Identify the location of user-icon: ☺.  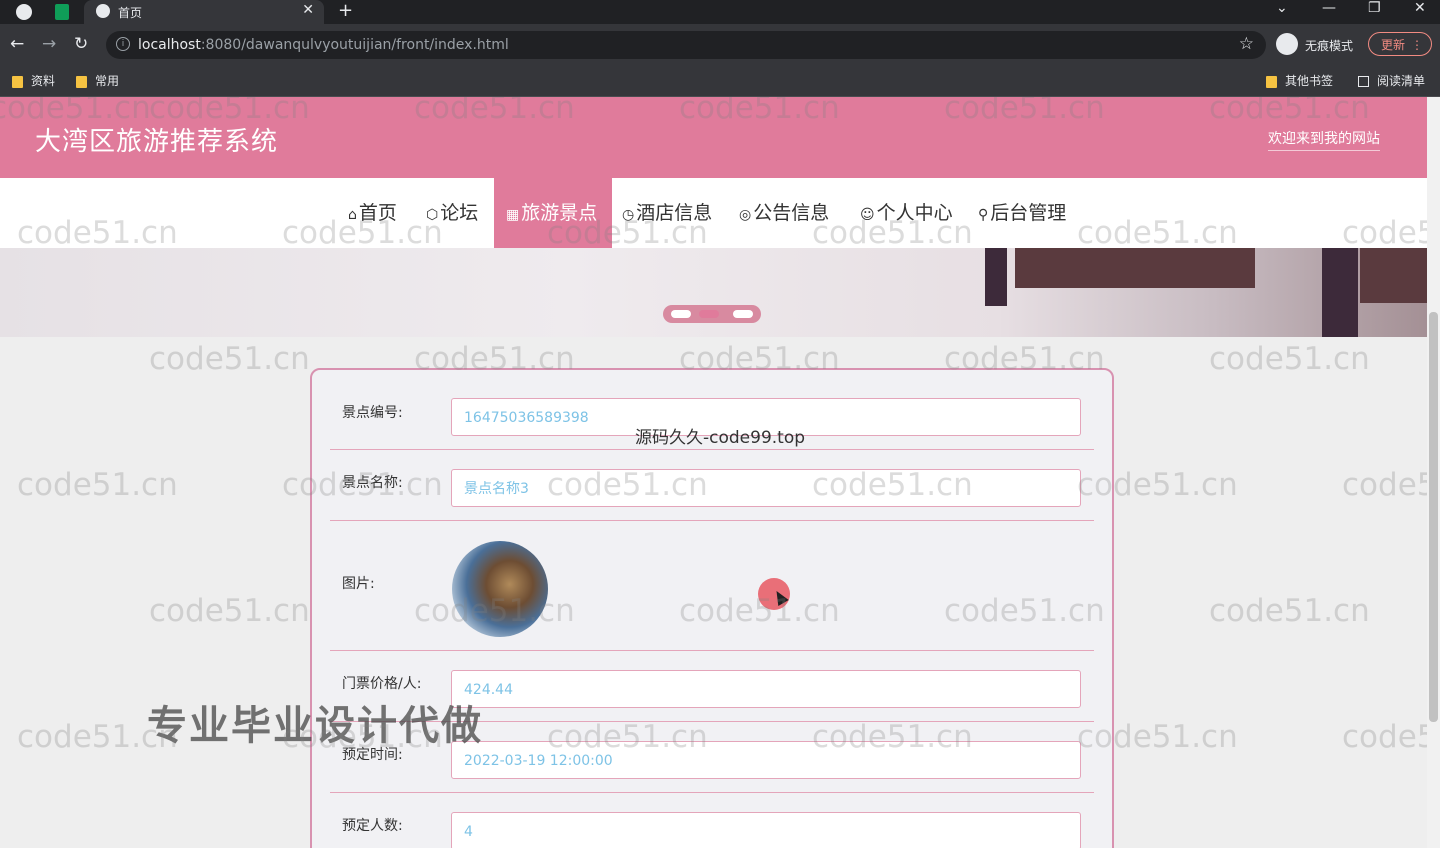
(867, 215).